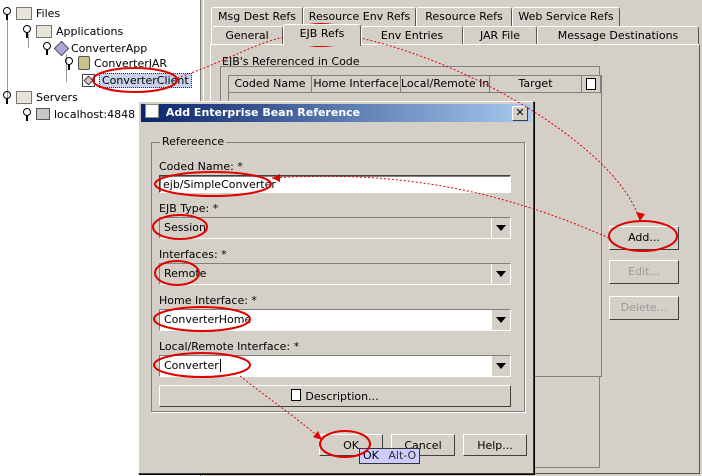  Describe the element at coordinates (402, 455) in the screenshot. I see `tooltip-shortcut: Alt-O` at that location.